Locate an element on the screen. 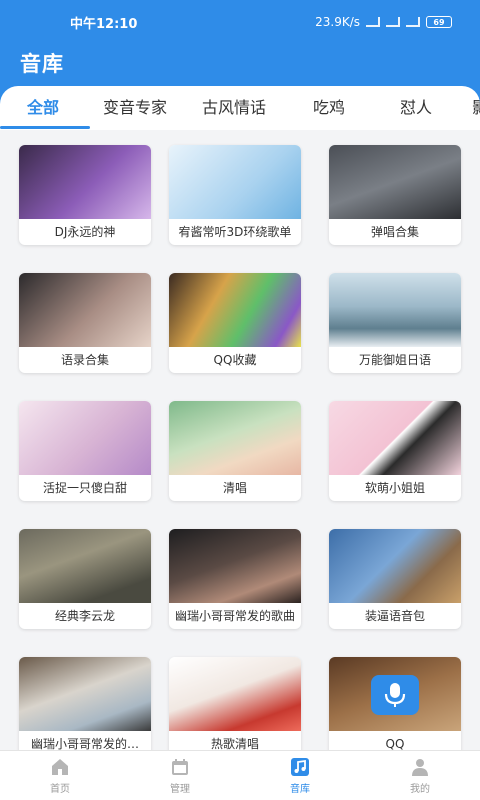 This screenshot has width=480, height=800. nav-library: 音库 is located at coordinates (300, 775).